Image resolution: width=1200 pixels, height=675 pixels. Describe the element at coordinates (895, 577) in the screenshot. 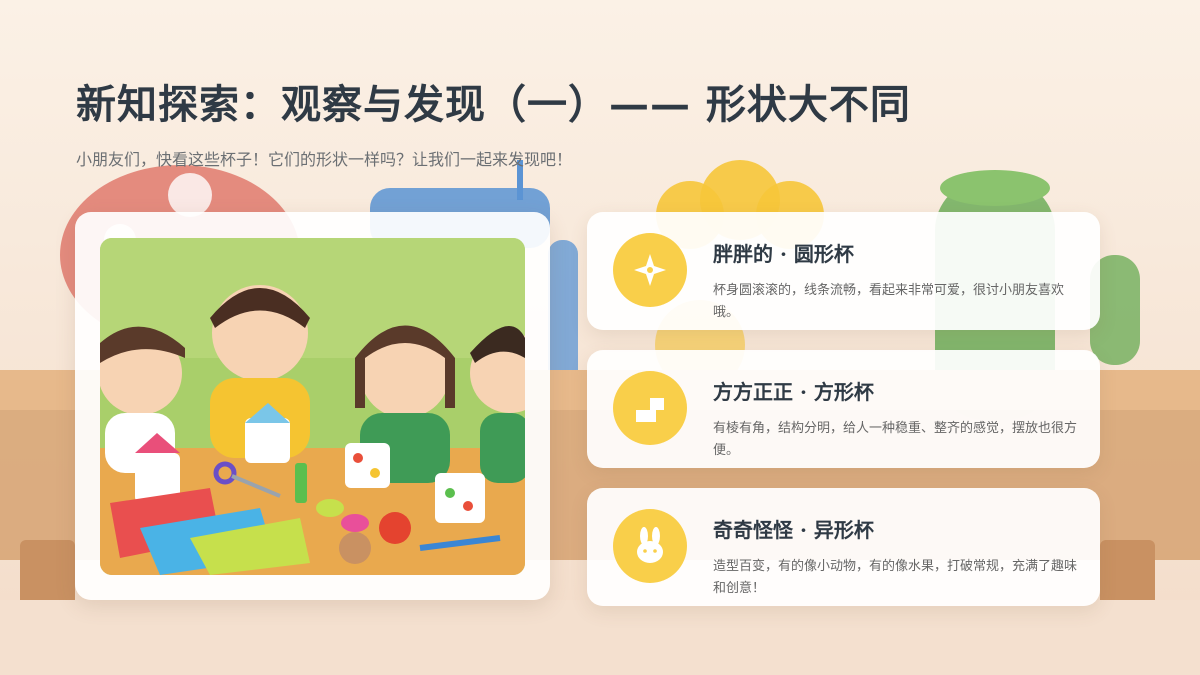

I see `card-desc: 造型百变，有的像小动物，有的像水果，打破常规，充满了趣味和创意！` at that location.